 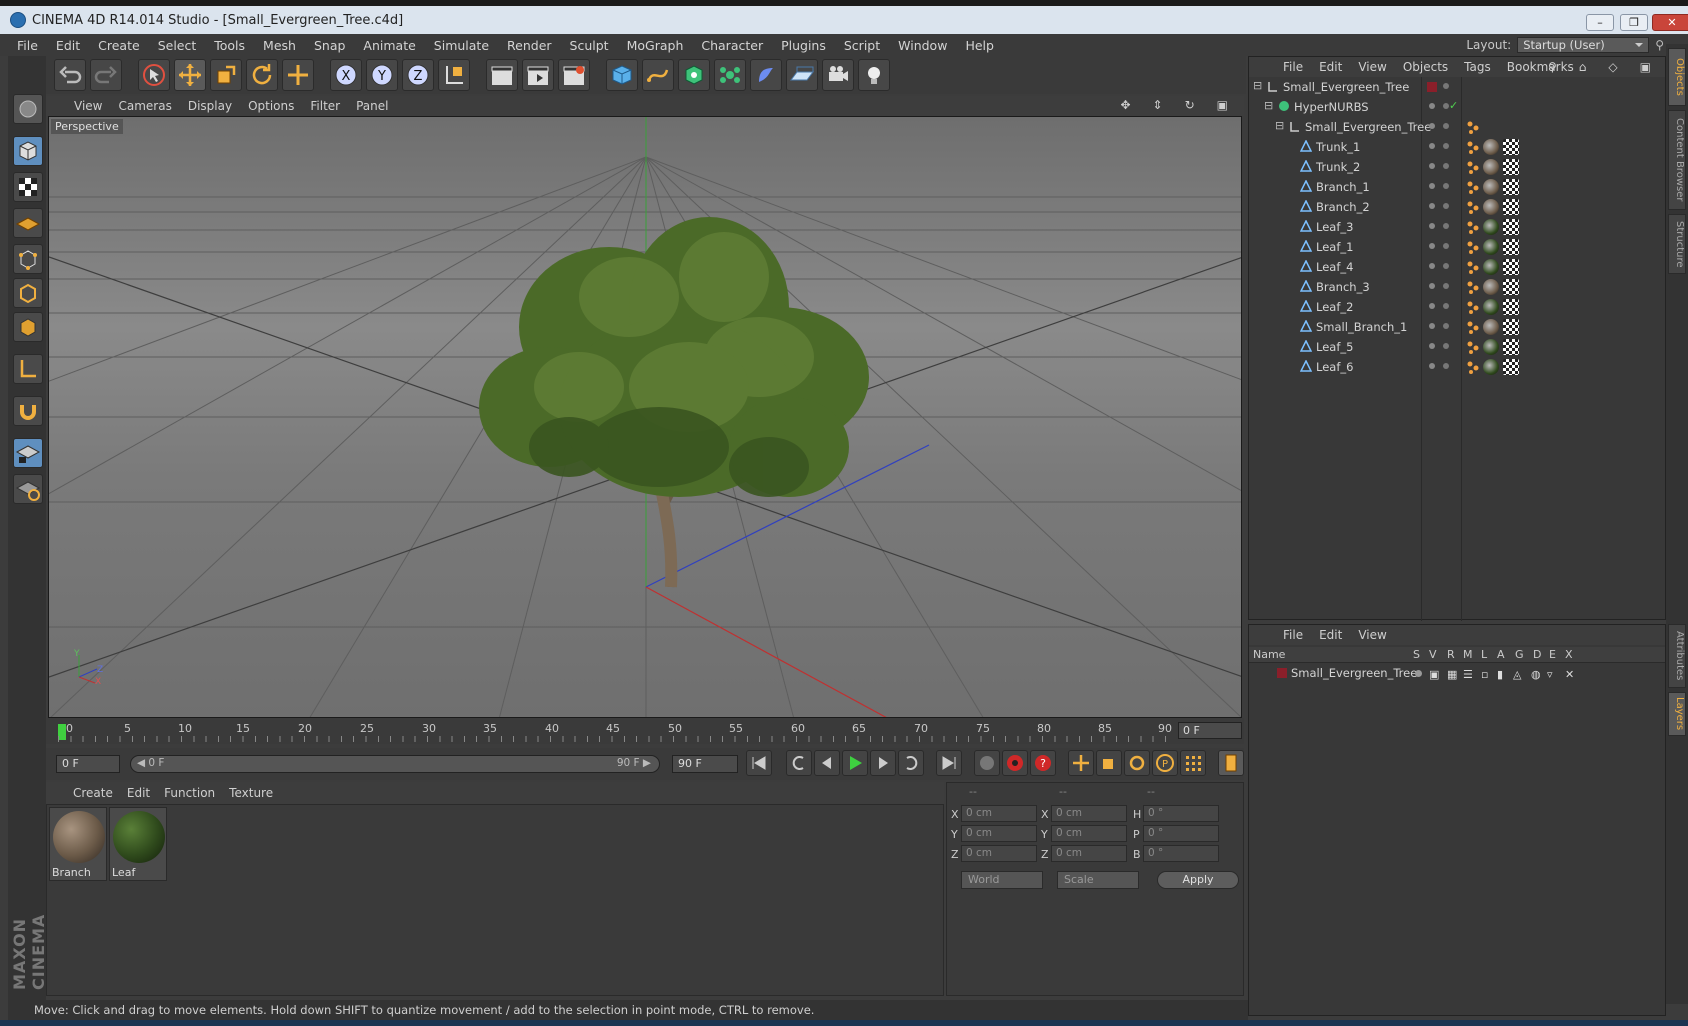 I want to click on rotation-b-field: 0 °, so click(x=1181, y=853).